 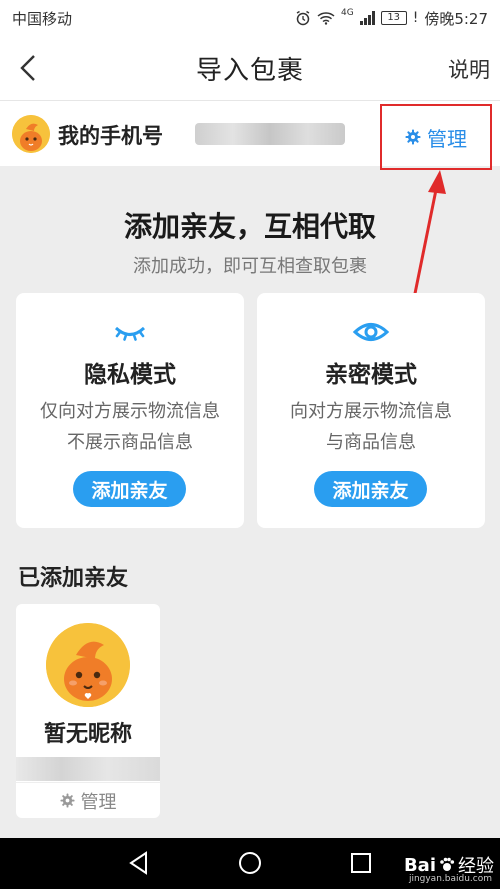 What do you see at coordinates (73, 578) in the screenshot?
I see `section-title: 已添加亲友` at bounding box center [73, 578].